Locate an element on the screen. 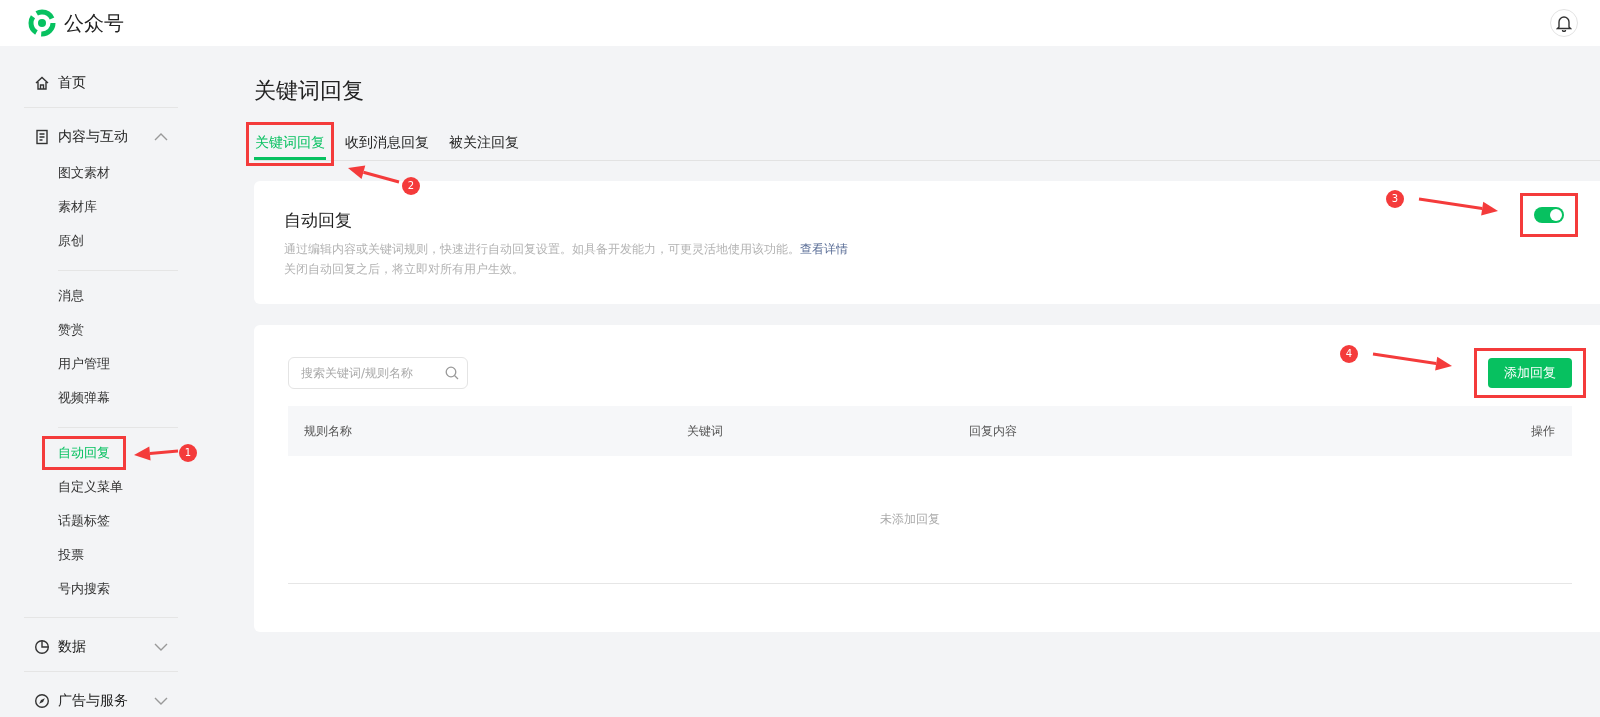 This screenshot has height=717, width=1600. sidebar-item: 内容与互动 is located at coordinates (101, 137).